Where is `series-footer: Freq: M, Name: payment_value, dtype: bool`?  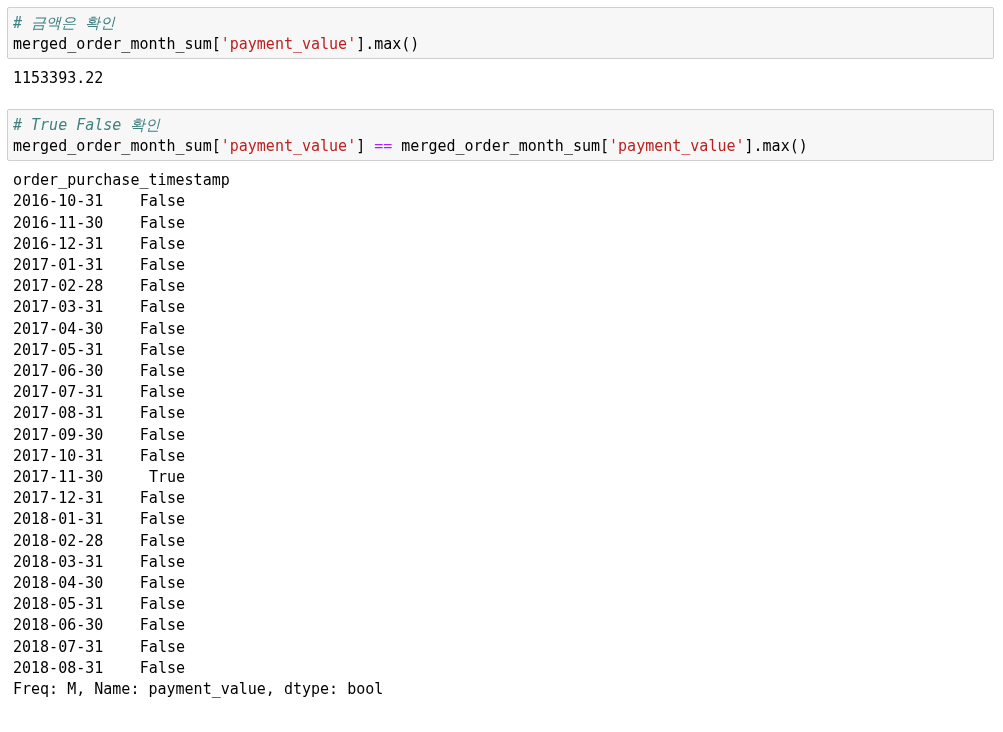 series-footer: Freq: M, Name: payment_value, dtype: bool is located at coordinates (198, 690).